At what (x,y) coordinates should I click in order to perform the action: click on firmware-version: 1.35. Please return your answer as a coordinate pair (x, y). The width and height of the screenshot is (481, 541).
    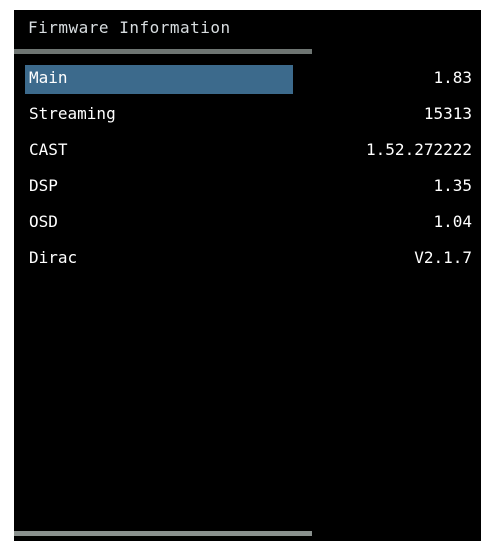
    Looking at the image, I should click on (452, 185).